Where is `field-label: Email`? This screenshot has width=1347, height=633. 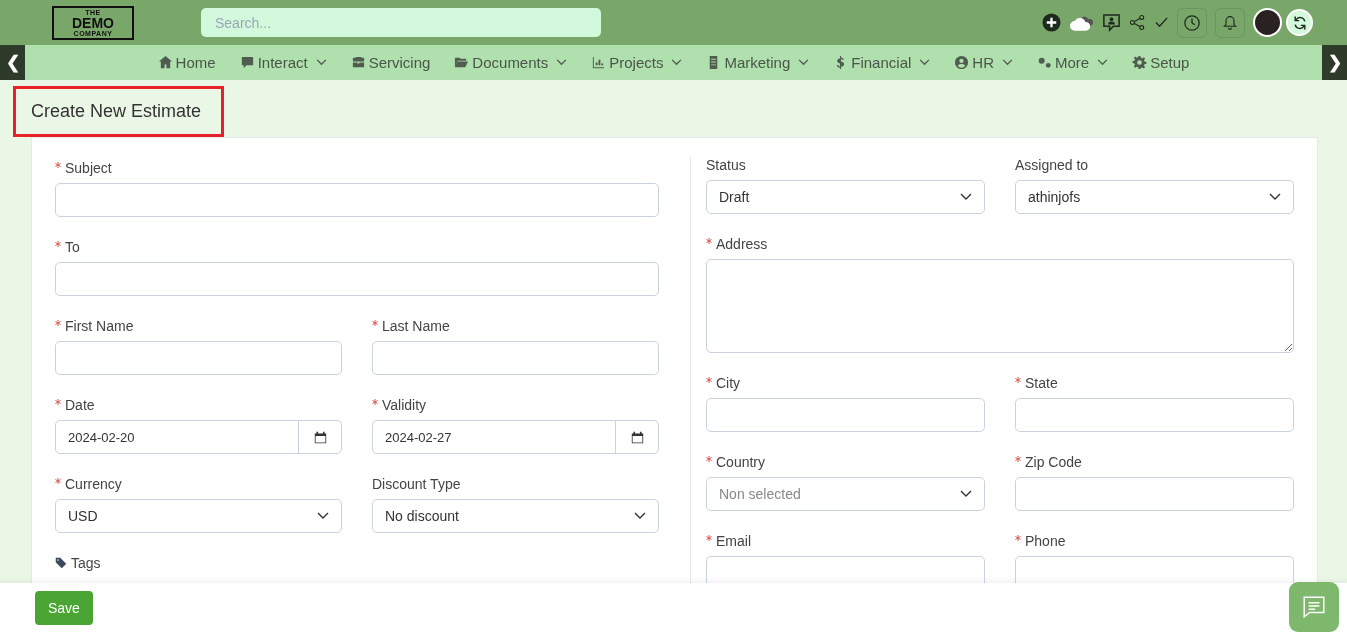 field-label: Email is located at coordinates (845, 541).